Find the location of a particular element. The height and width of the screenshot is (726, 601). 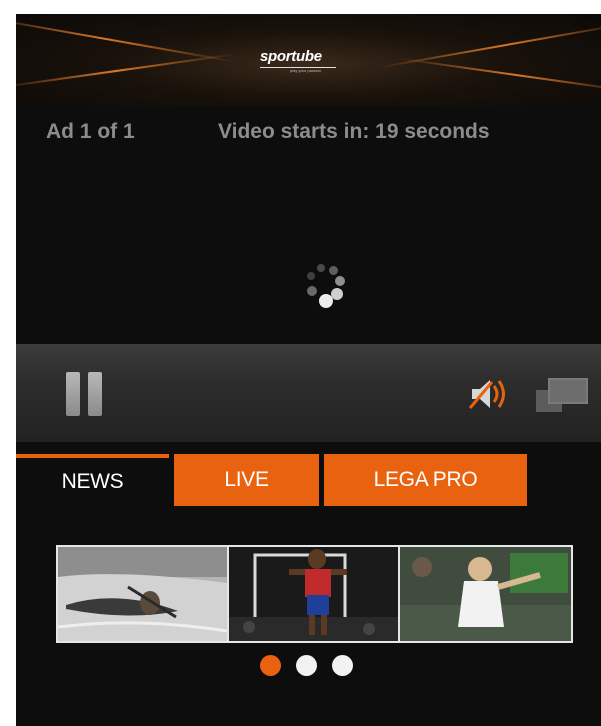

video-thumbnail-carousel is located at coordinates (314, 594).